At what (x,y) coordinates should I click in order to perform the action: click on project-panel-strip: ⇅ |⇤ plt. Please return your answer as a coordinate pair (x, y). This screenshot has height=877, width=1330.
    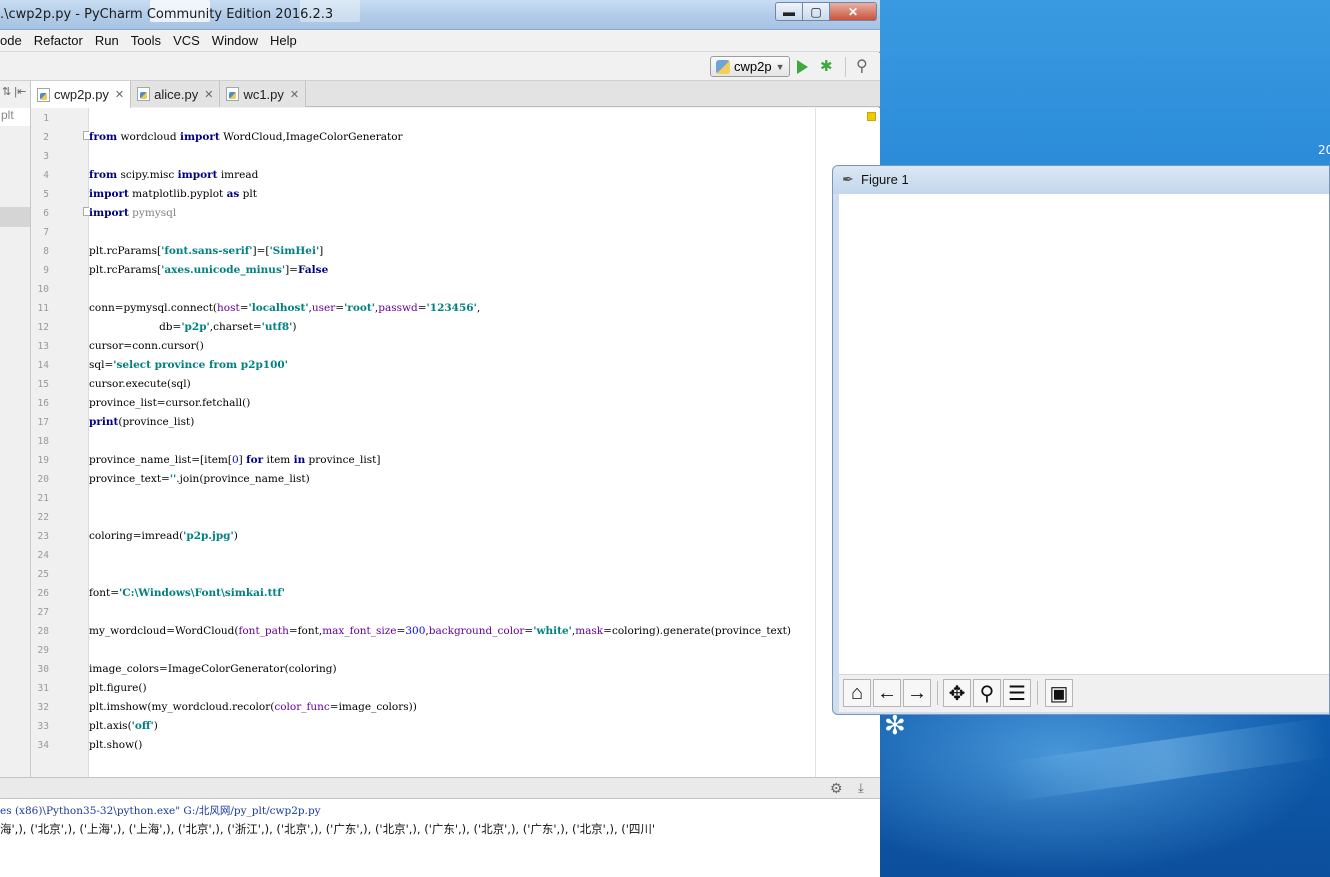
    Looking at the image, I should click on (15, 429).